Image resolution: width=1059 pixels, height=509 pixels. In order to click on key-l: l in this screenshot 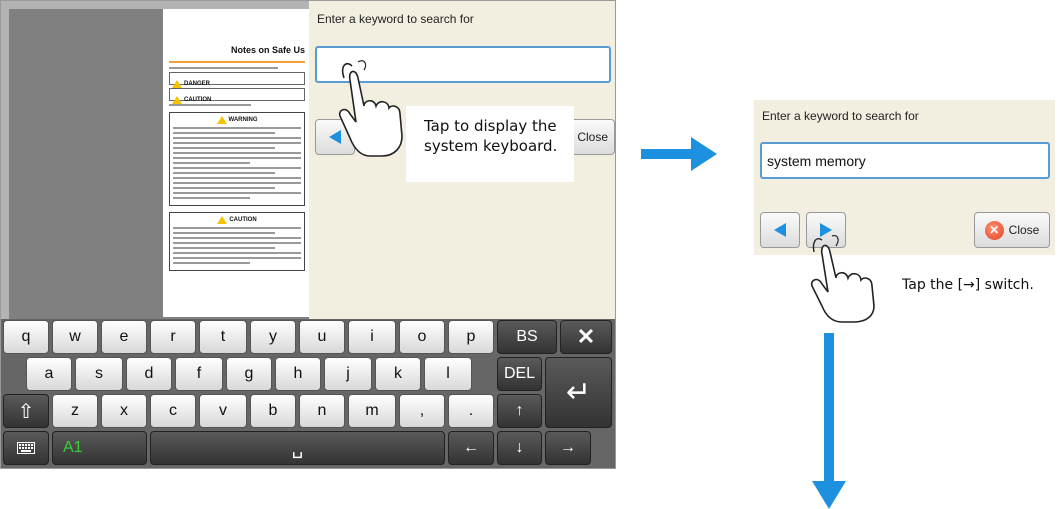, I will do `click(448, 374)`.